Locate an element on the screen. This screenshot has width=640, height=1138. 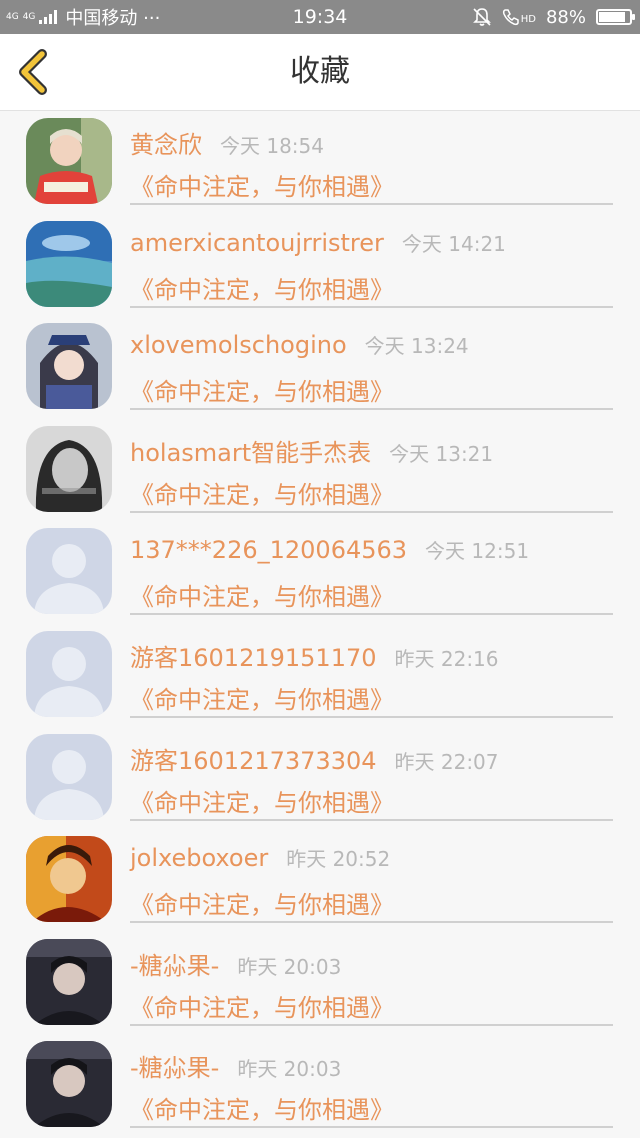
list-item: jolxeboxoer 昨天 20:52 《命中注定，与你相遇》 is located at coordinates (320, 880).